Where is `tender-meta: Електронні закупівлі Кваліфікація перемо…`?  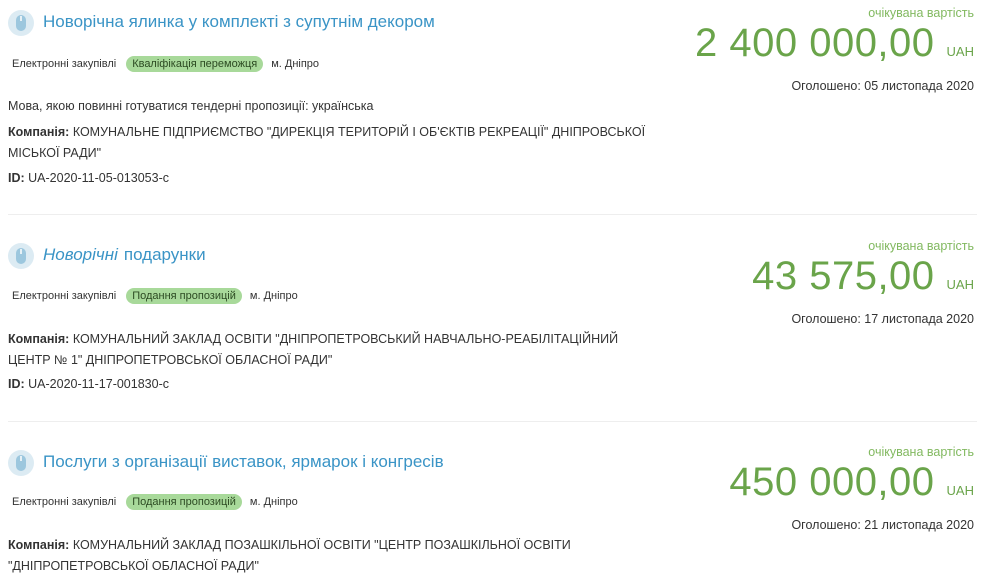
tender-meta: Електронні закупівлі Кваліфікація перемо… is located at coordinates (165, 64).